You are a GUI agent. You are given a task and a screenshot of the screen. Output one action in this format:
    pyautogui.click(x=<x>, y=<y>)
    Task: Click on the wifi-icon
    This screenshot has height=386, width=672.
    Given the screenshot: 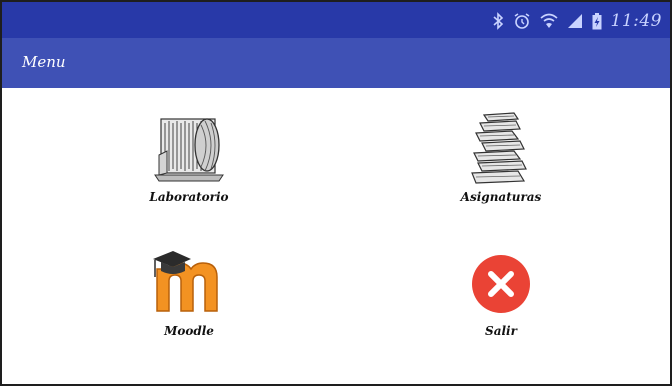 What is the action you would take?
    pyautogui.click(x=548, y=20)
    